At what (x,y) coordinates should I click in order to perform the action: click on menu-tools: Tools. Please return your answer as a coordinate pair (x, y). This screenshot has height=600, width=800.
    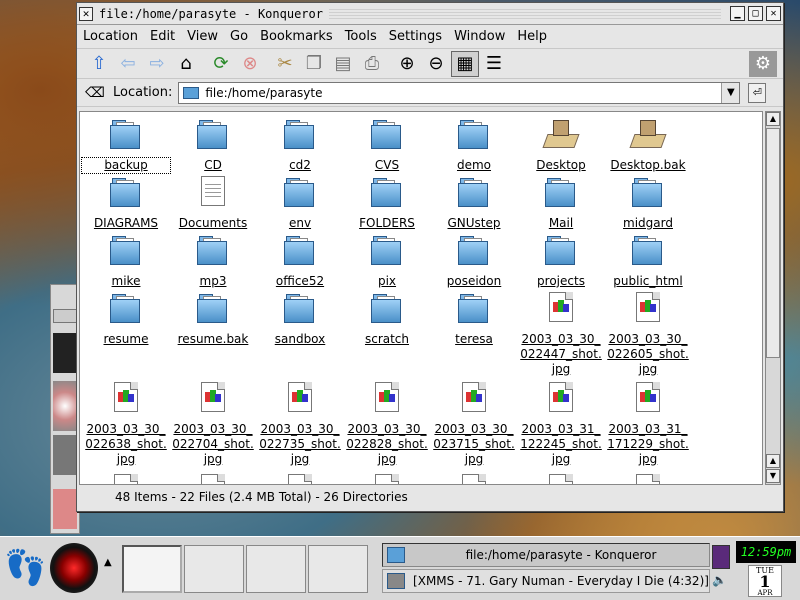
    Looking at the image, I should click on (361, 36).